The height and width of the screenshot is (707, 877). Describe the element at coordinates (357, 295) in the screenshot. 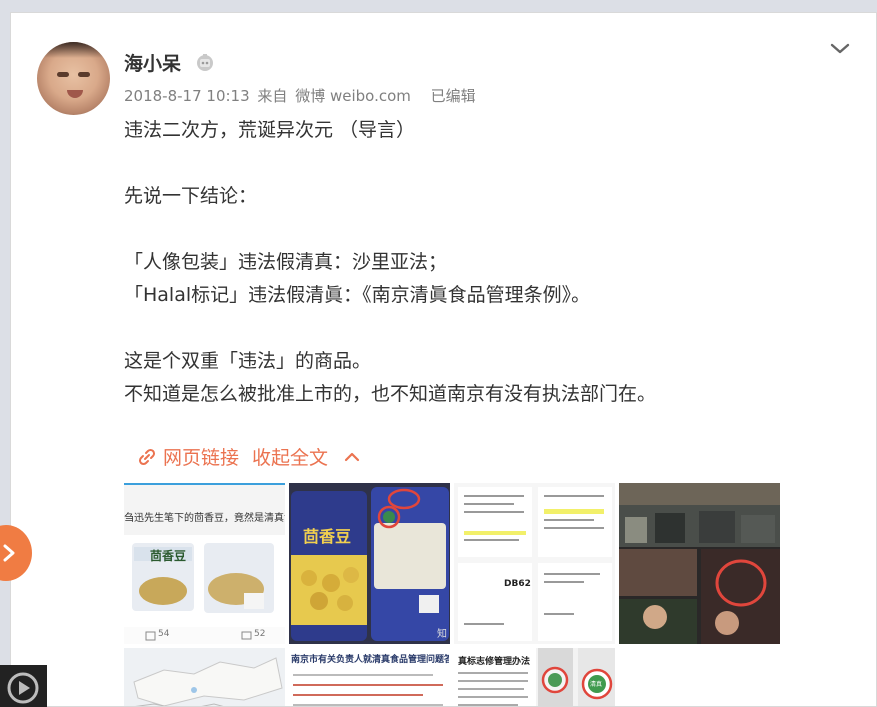

I see `post-line: 「Halal标记」违法假清眞：《南京清眞食品管理条例》。` at that location.